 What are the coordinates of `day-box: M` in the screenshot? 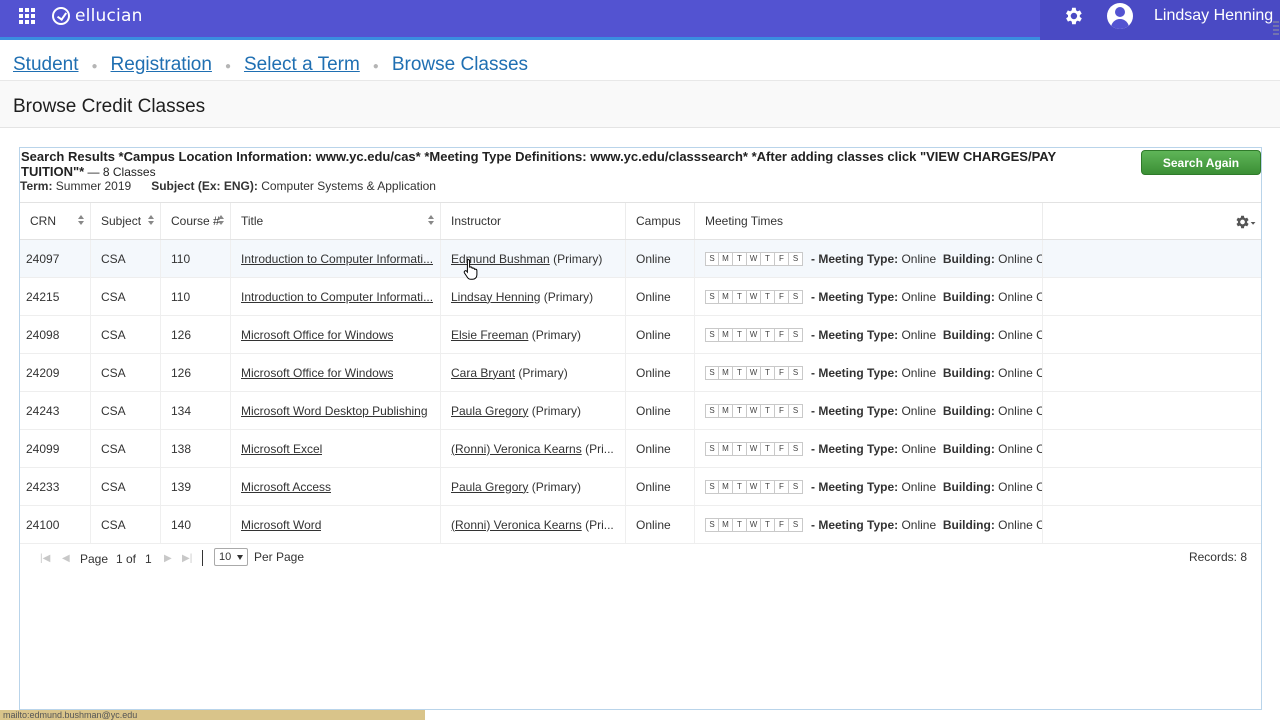 It's located at (726, 448).